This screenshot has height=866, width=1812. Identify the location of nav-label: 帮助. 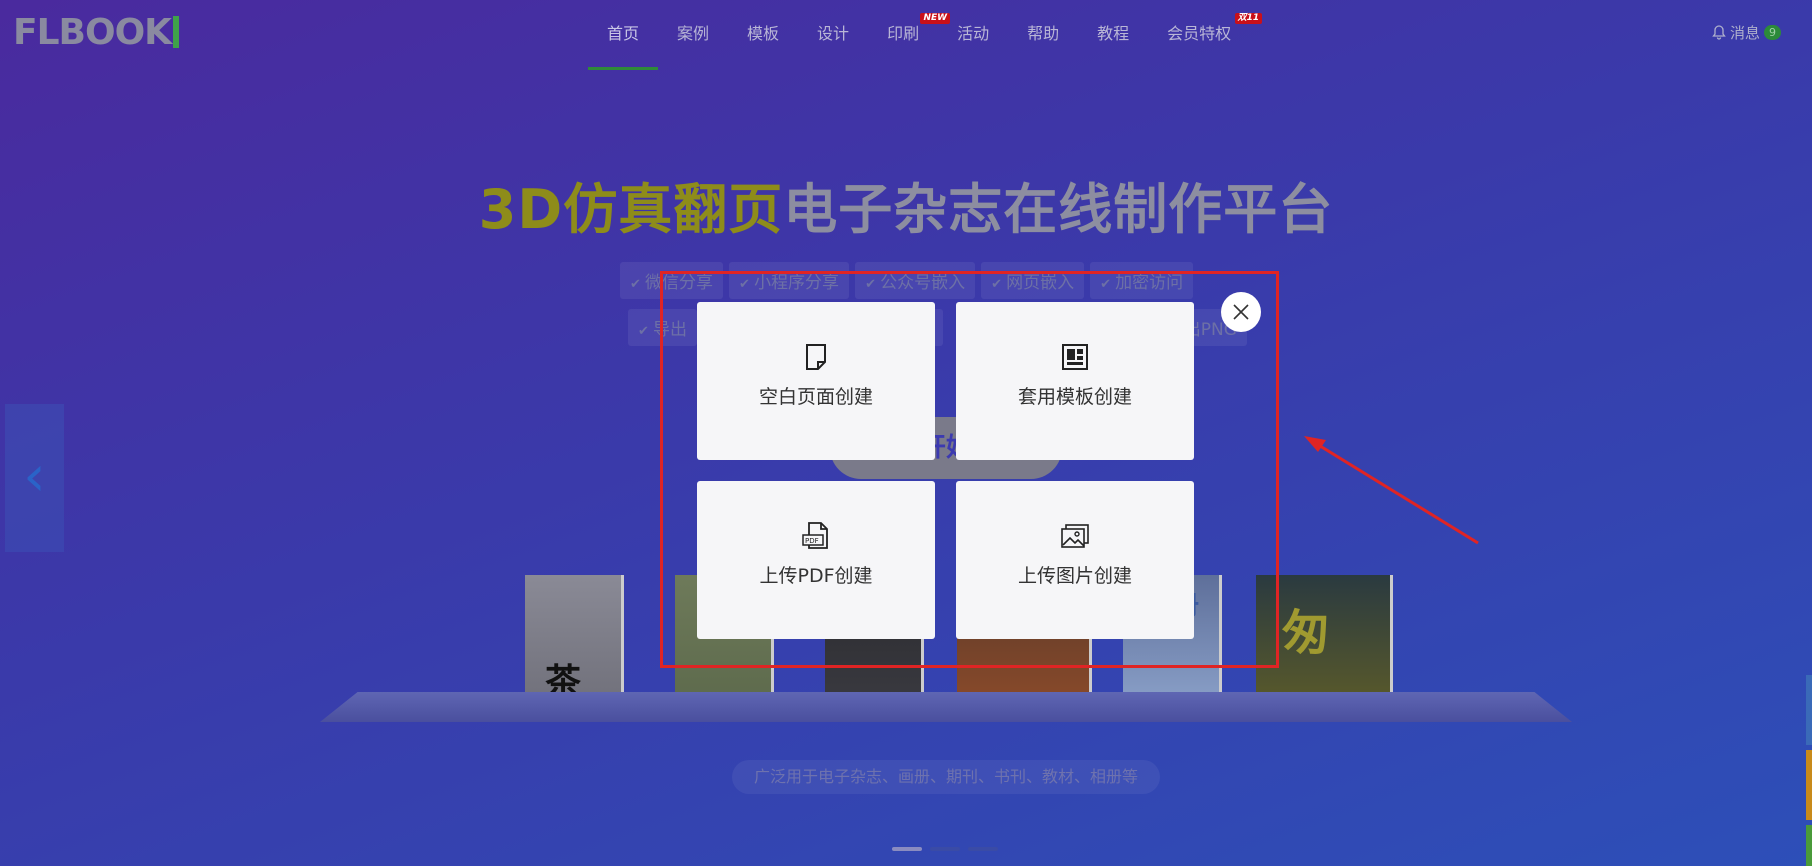
(1043, 33).